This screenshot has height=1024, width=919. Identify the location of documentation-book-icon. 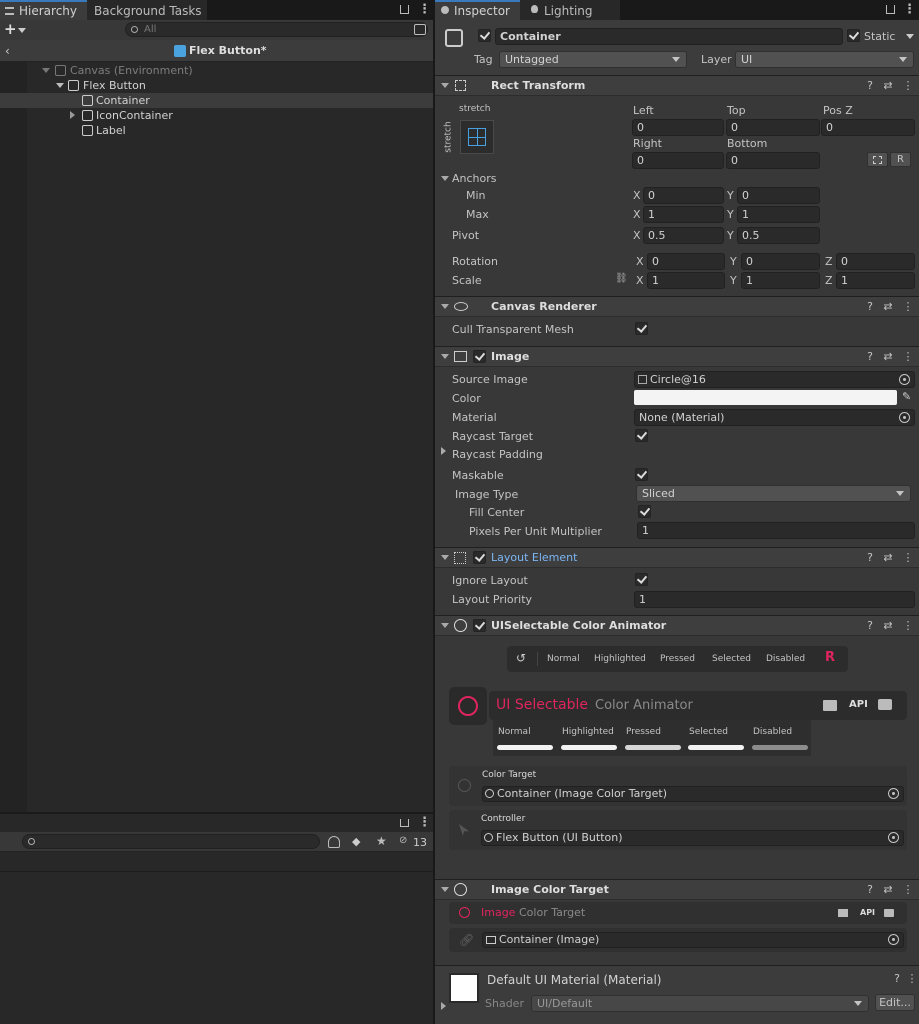
(830, 705).